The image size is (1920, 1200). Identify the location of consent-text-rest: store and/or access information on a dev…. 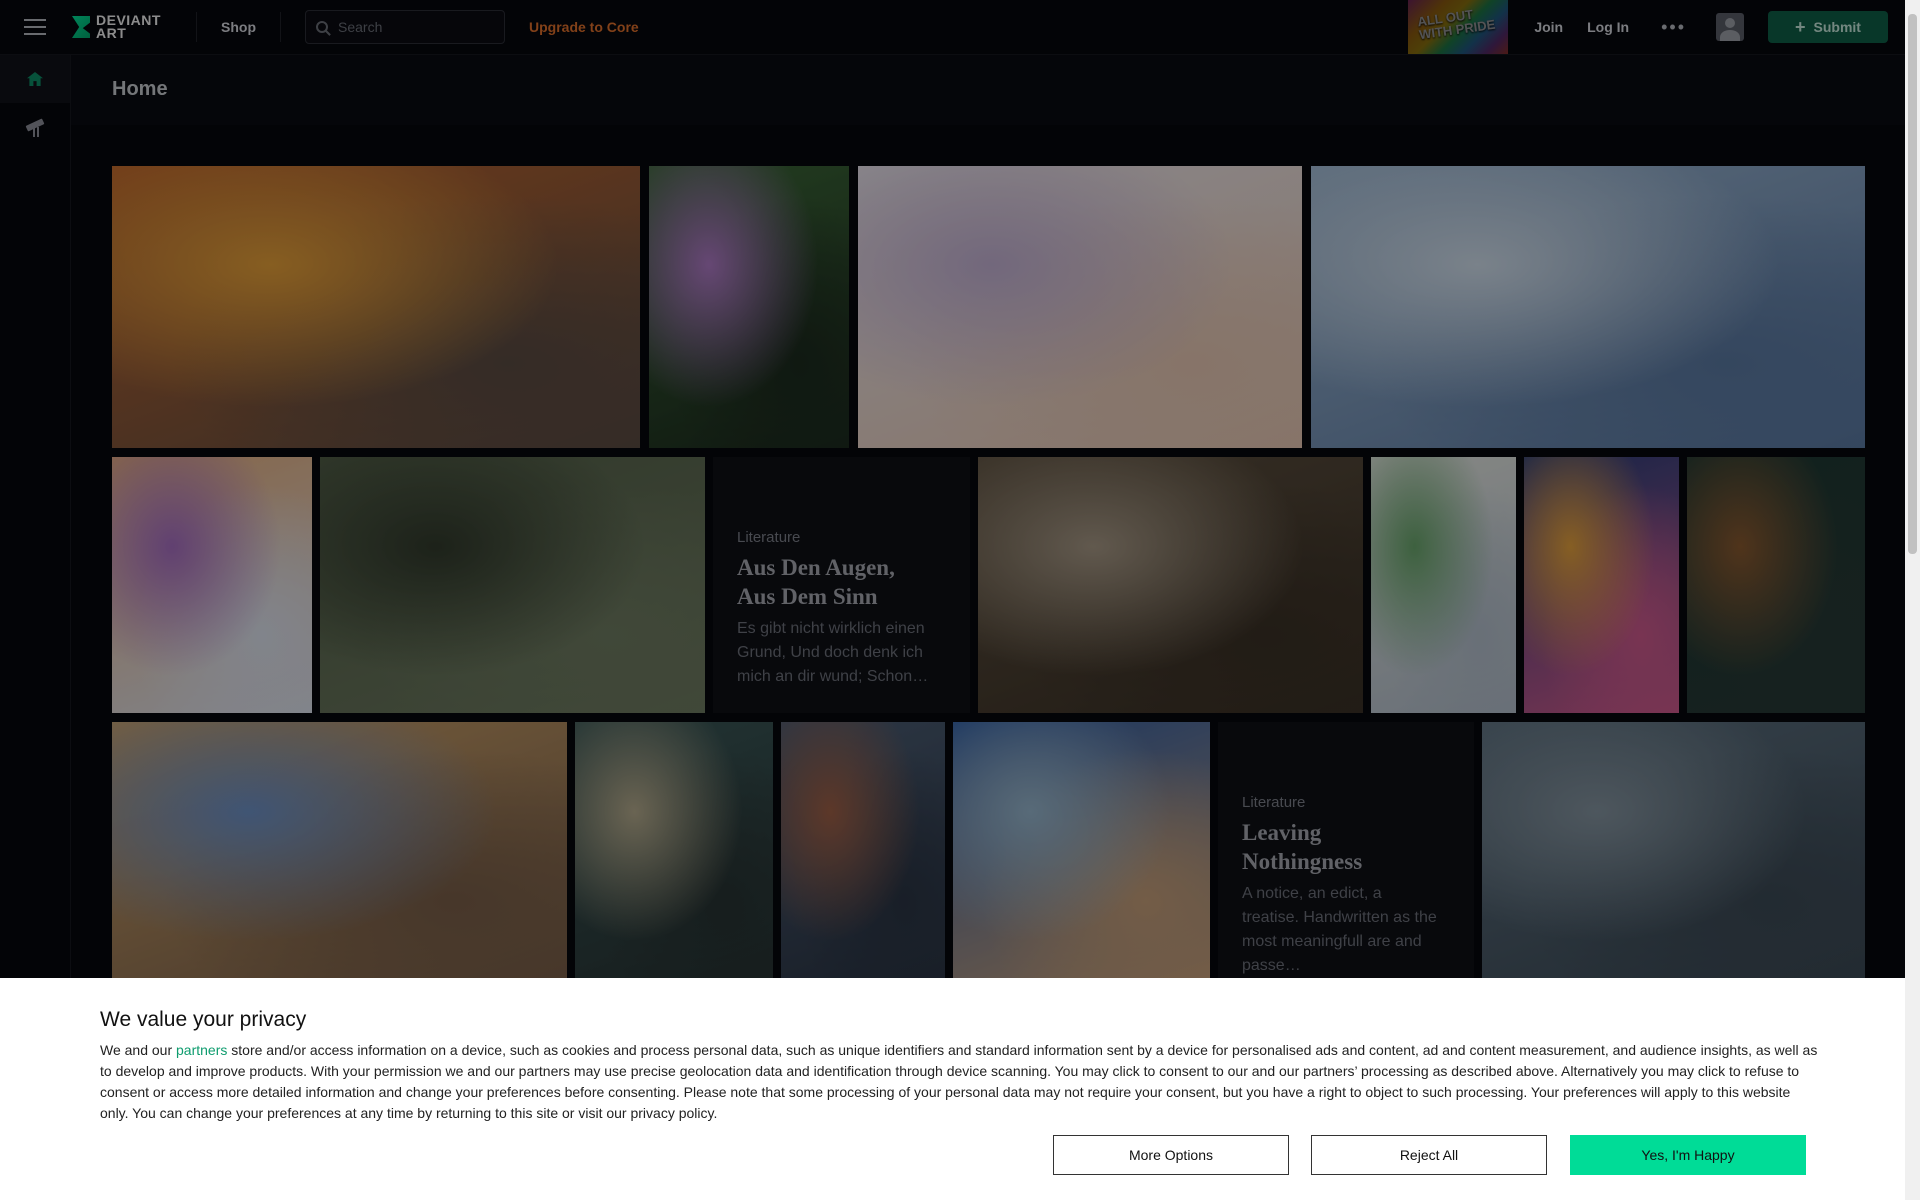
(959, 1081).